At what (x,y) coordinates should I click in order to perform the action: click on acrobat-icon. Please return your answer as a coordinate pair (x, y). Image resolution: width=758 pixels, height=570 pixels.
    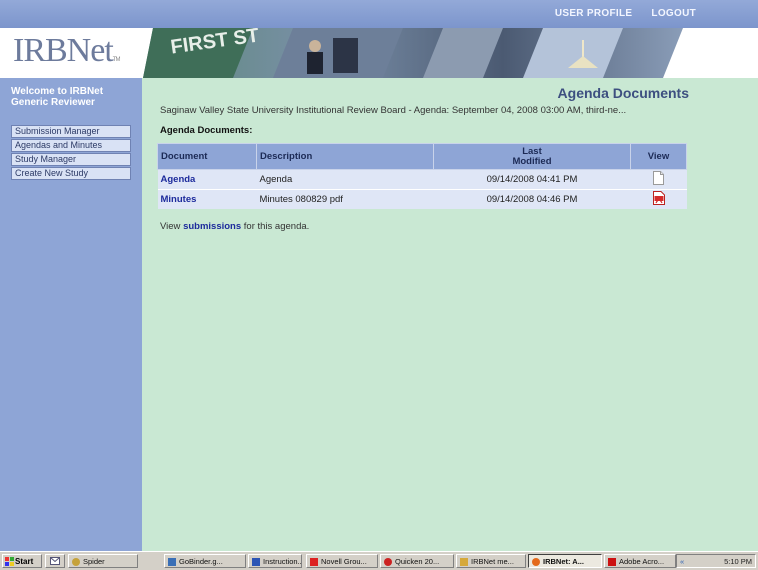
    Looking at the image, I should click on (612, 562).